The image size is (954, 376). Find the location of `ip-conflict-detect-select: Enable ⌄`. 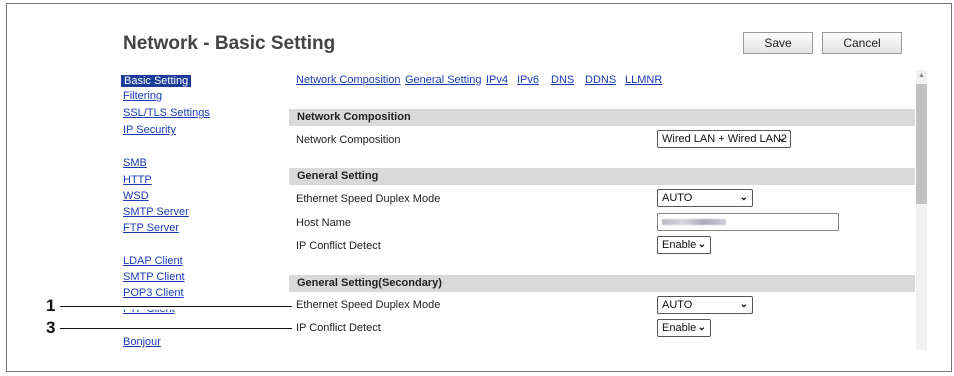

ip-conflict-detect-select: Enable ⌄ is located at coordinates (684, 245).